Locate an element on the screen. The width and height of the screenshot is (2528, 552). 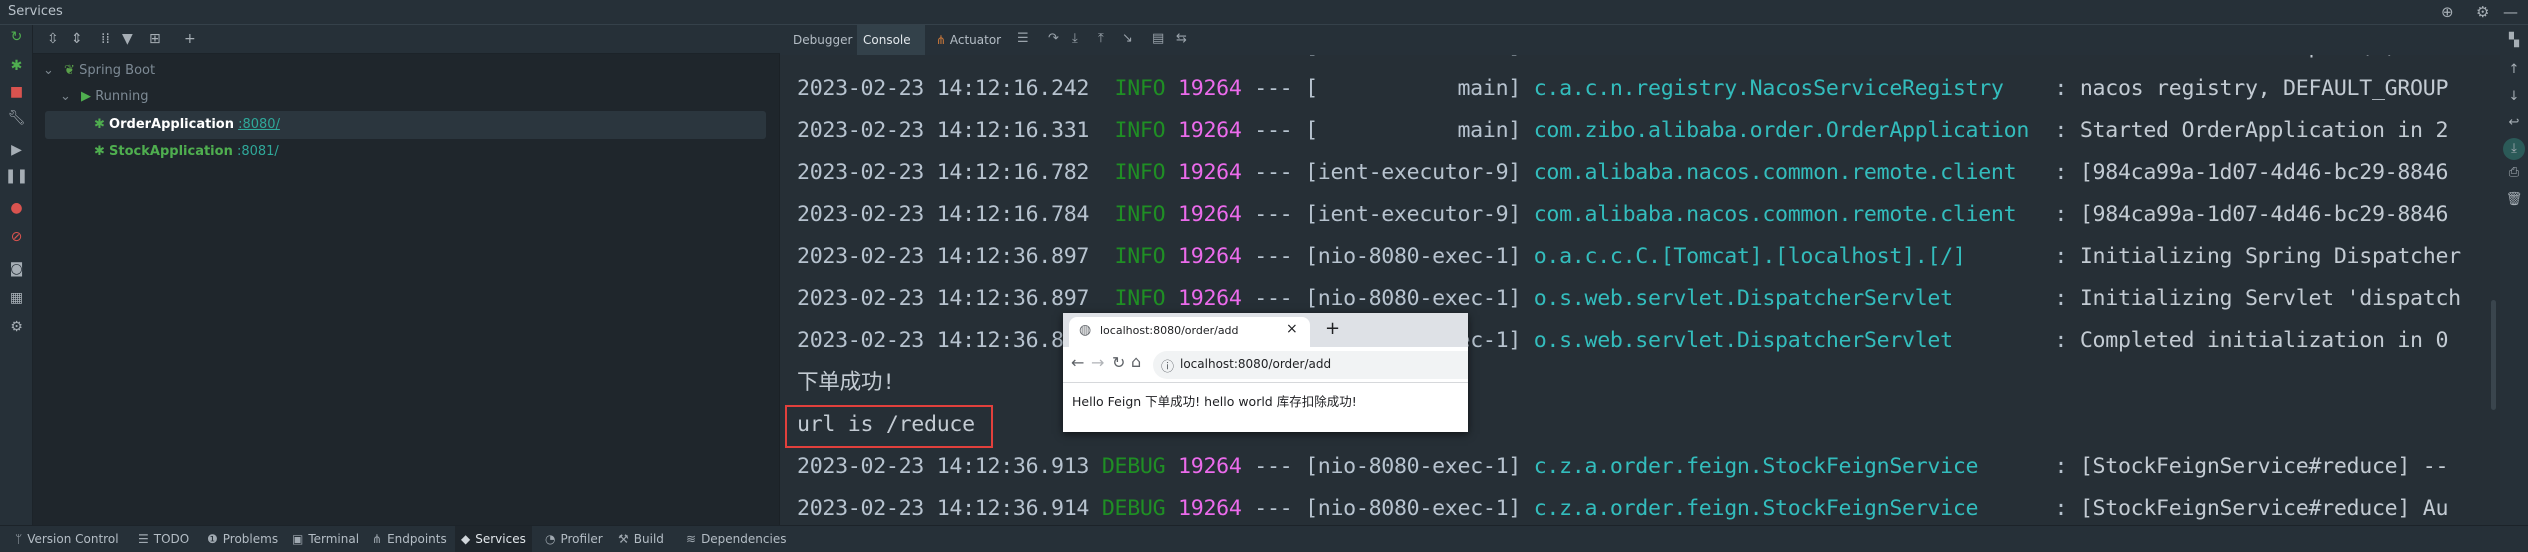
tab-debugger: Debugger is located at coordinates (822, 40).